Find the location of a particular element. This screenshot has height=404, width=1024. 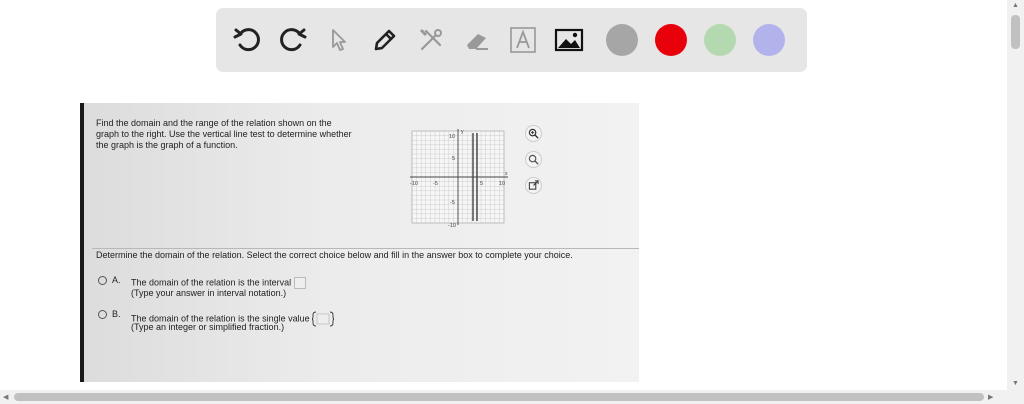

pointer-button is located at coordinates (339, 40).